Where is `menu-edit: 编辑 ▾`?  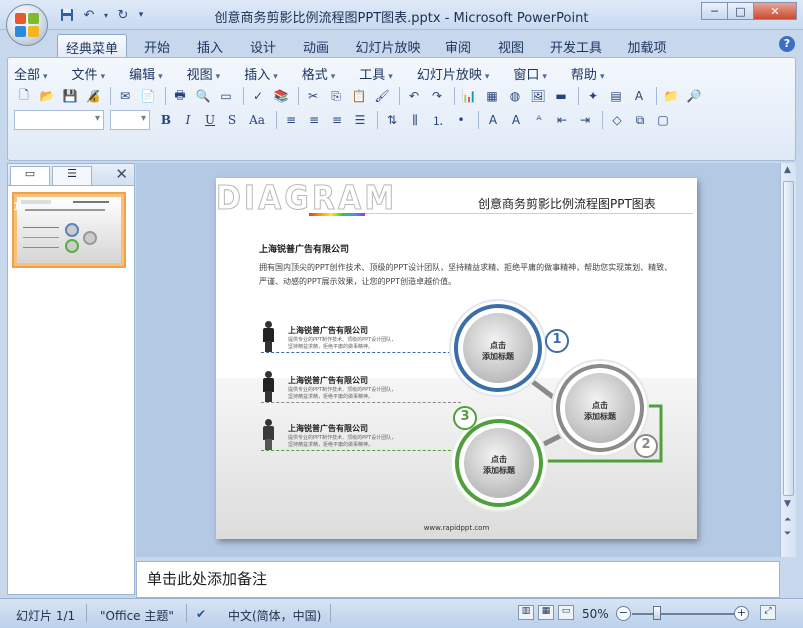 menu-edit: 编辑 ▾ is located at coordinates (146, 73).